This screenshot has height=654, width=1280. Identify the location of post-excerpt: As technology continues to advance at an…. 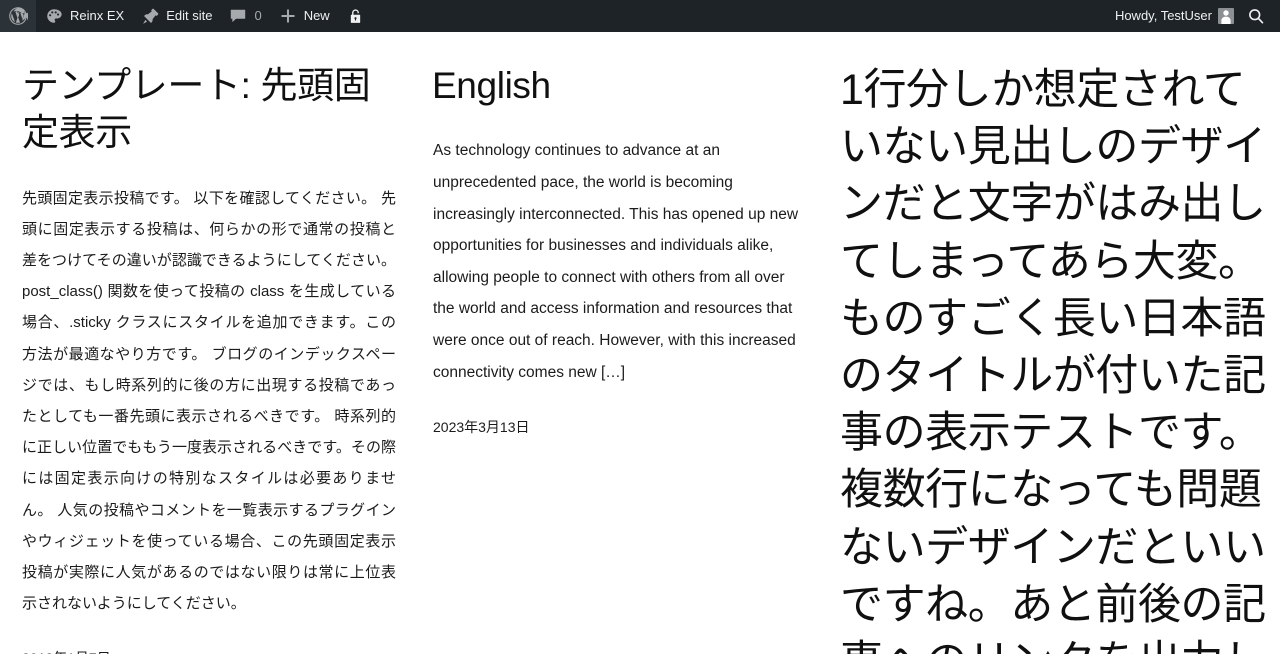
(616, 261).